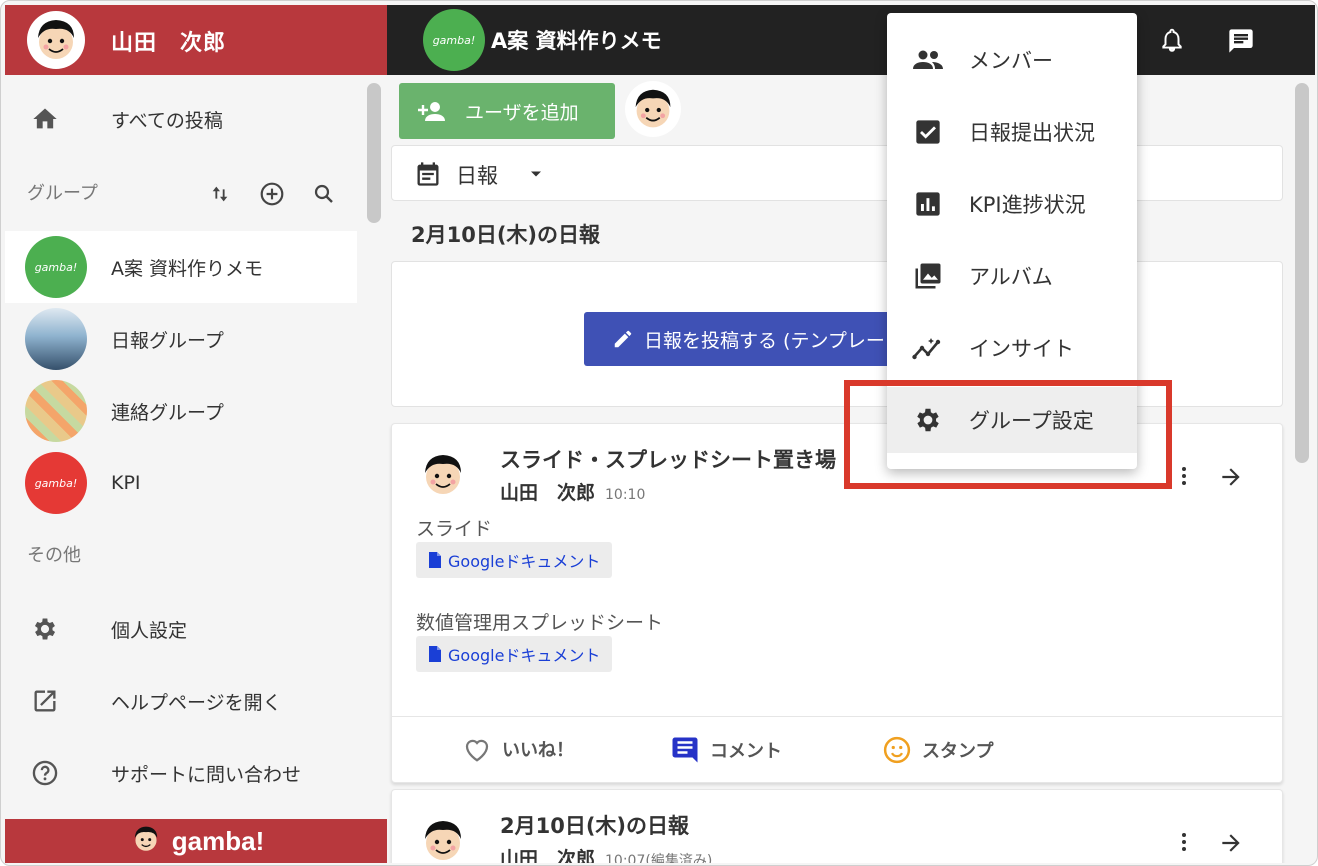 The image size is (1318, 866). Describe the element at coordinates (594, 825) in the screenshot. I see `post-title: 2月10日(木)の日報` at that location.